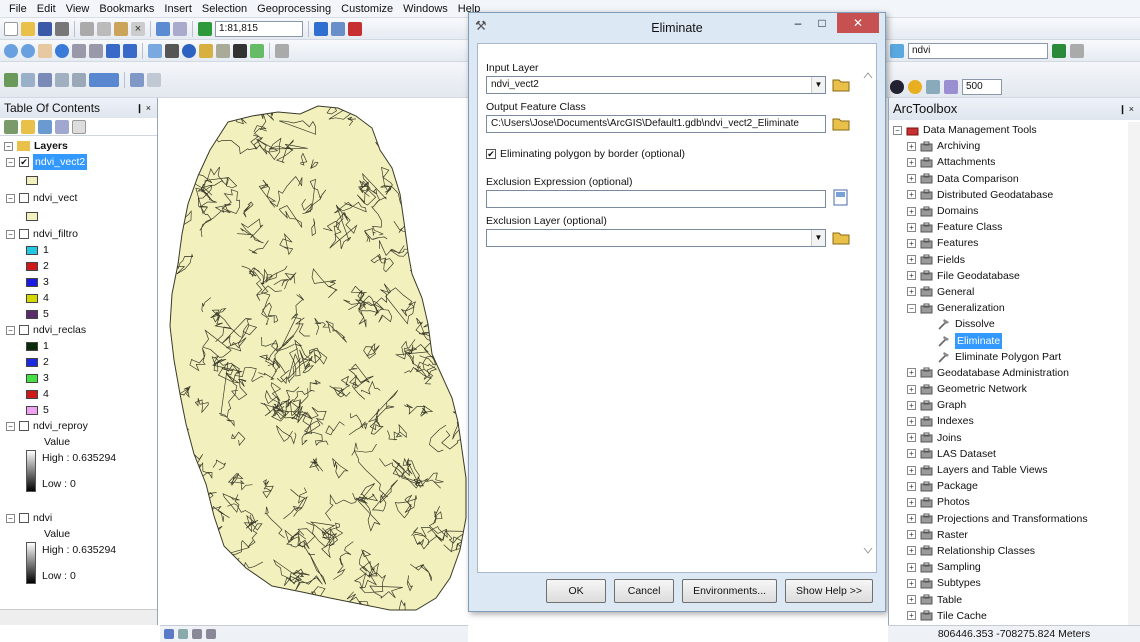  I want to click on toolset-label: Tile Cache, so click(962, 616).